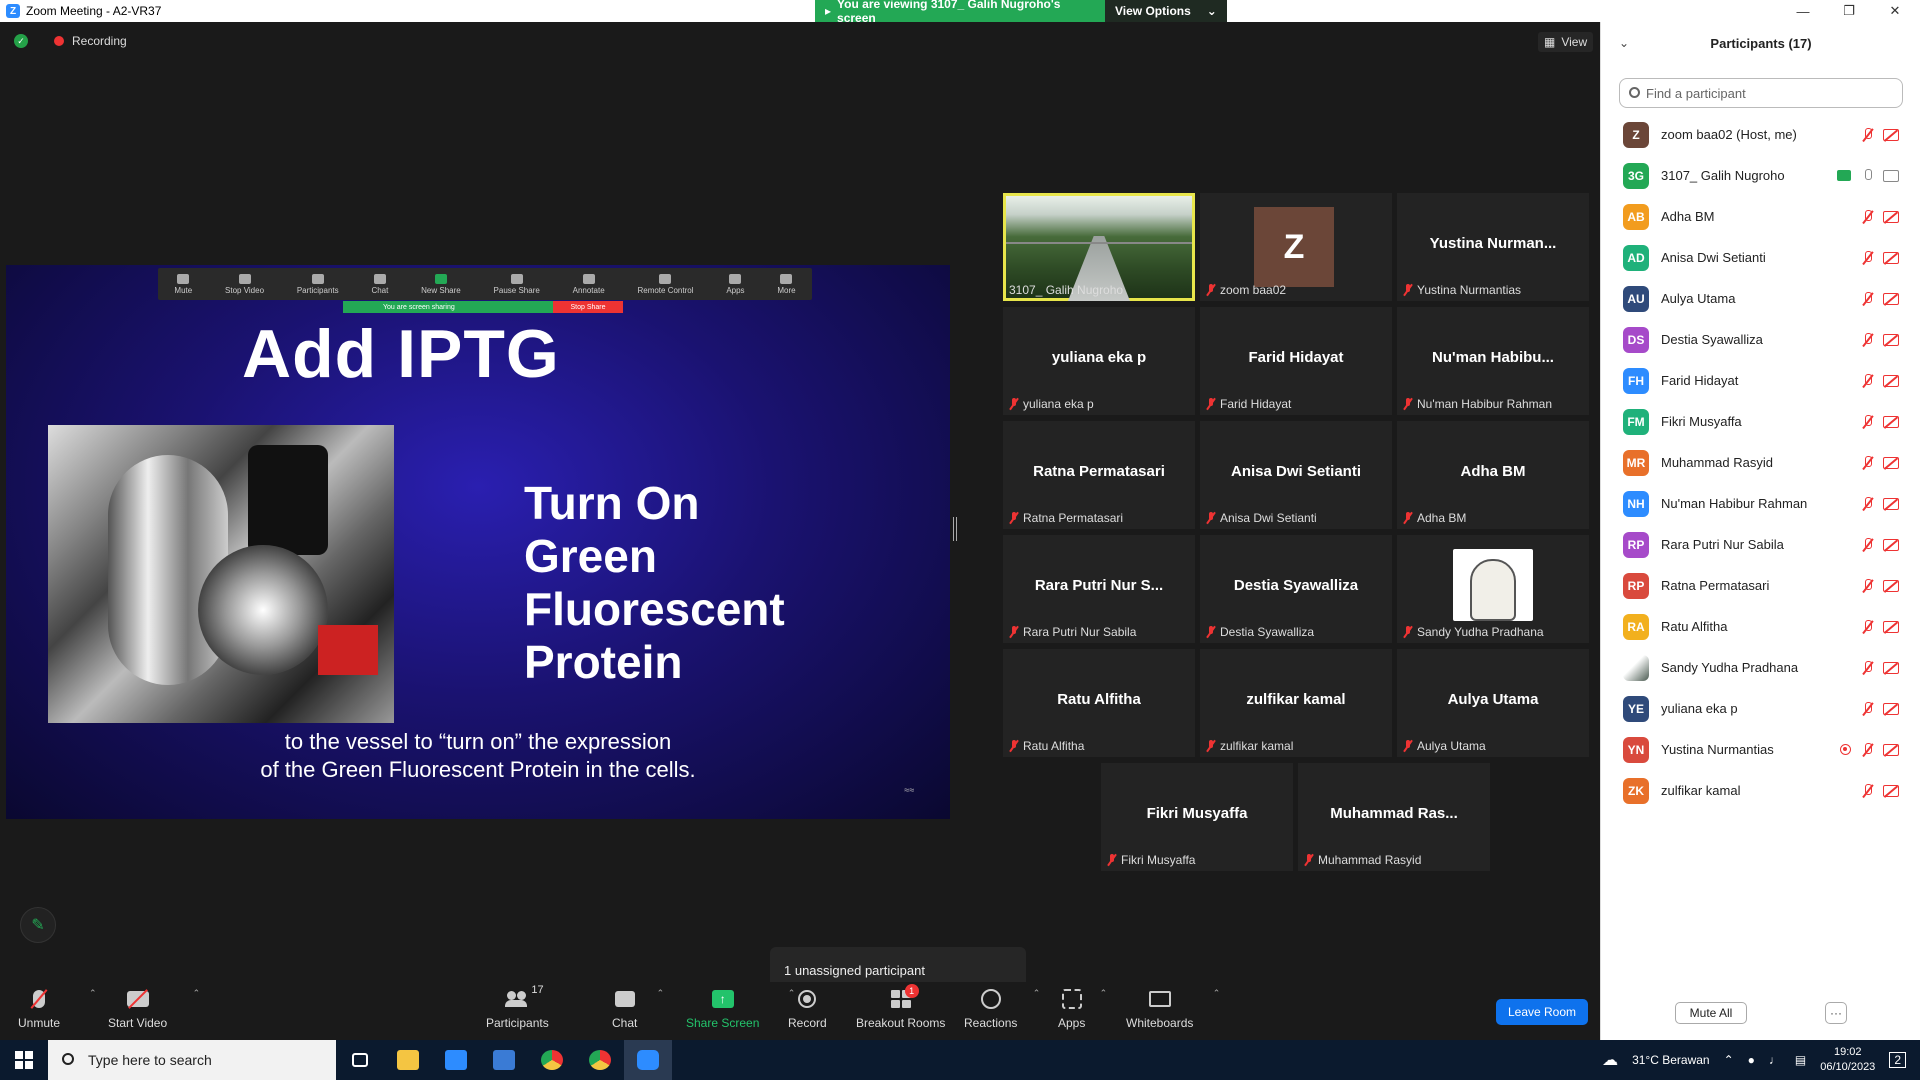  What do you see at coordinates (1296, 361) in the screenshot?
I see `video-tile: Farid Hidayat Farid Hidayat` at bounding box center [1296, 361].